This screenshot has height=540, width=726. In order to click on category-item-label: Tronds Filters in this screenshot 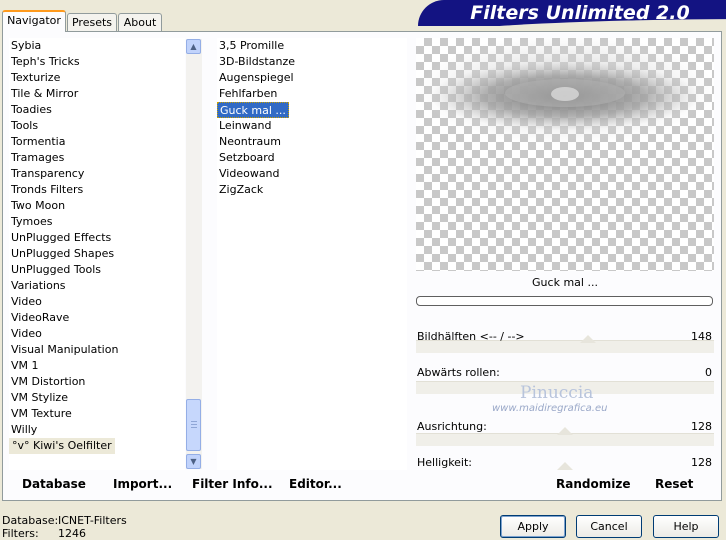, I will do `click(47, 189)`.